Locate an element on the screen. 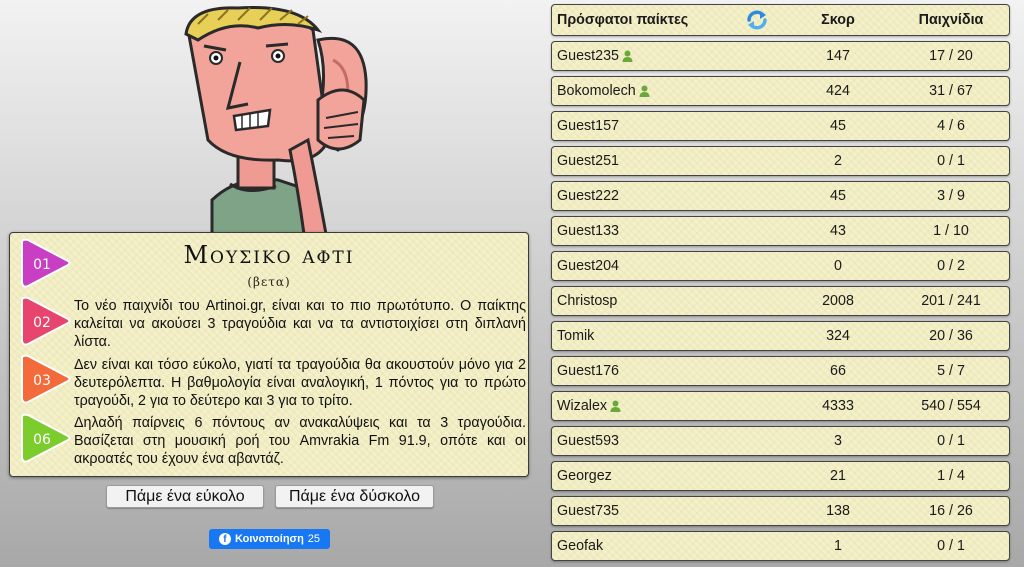 The height and width of the screenshot is (567, 1024). player-name-text: Guest735 is located at coordinates (588, 511).